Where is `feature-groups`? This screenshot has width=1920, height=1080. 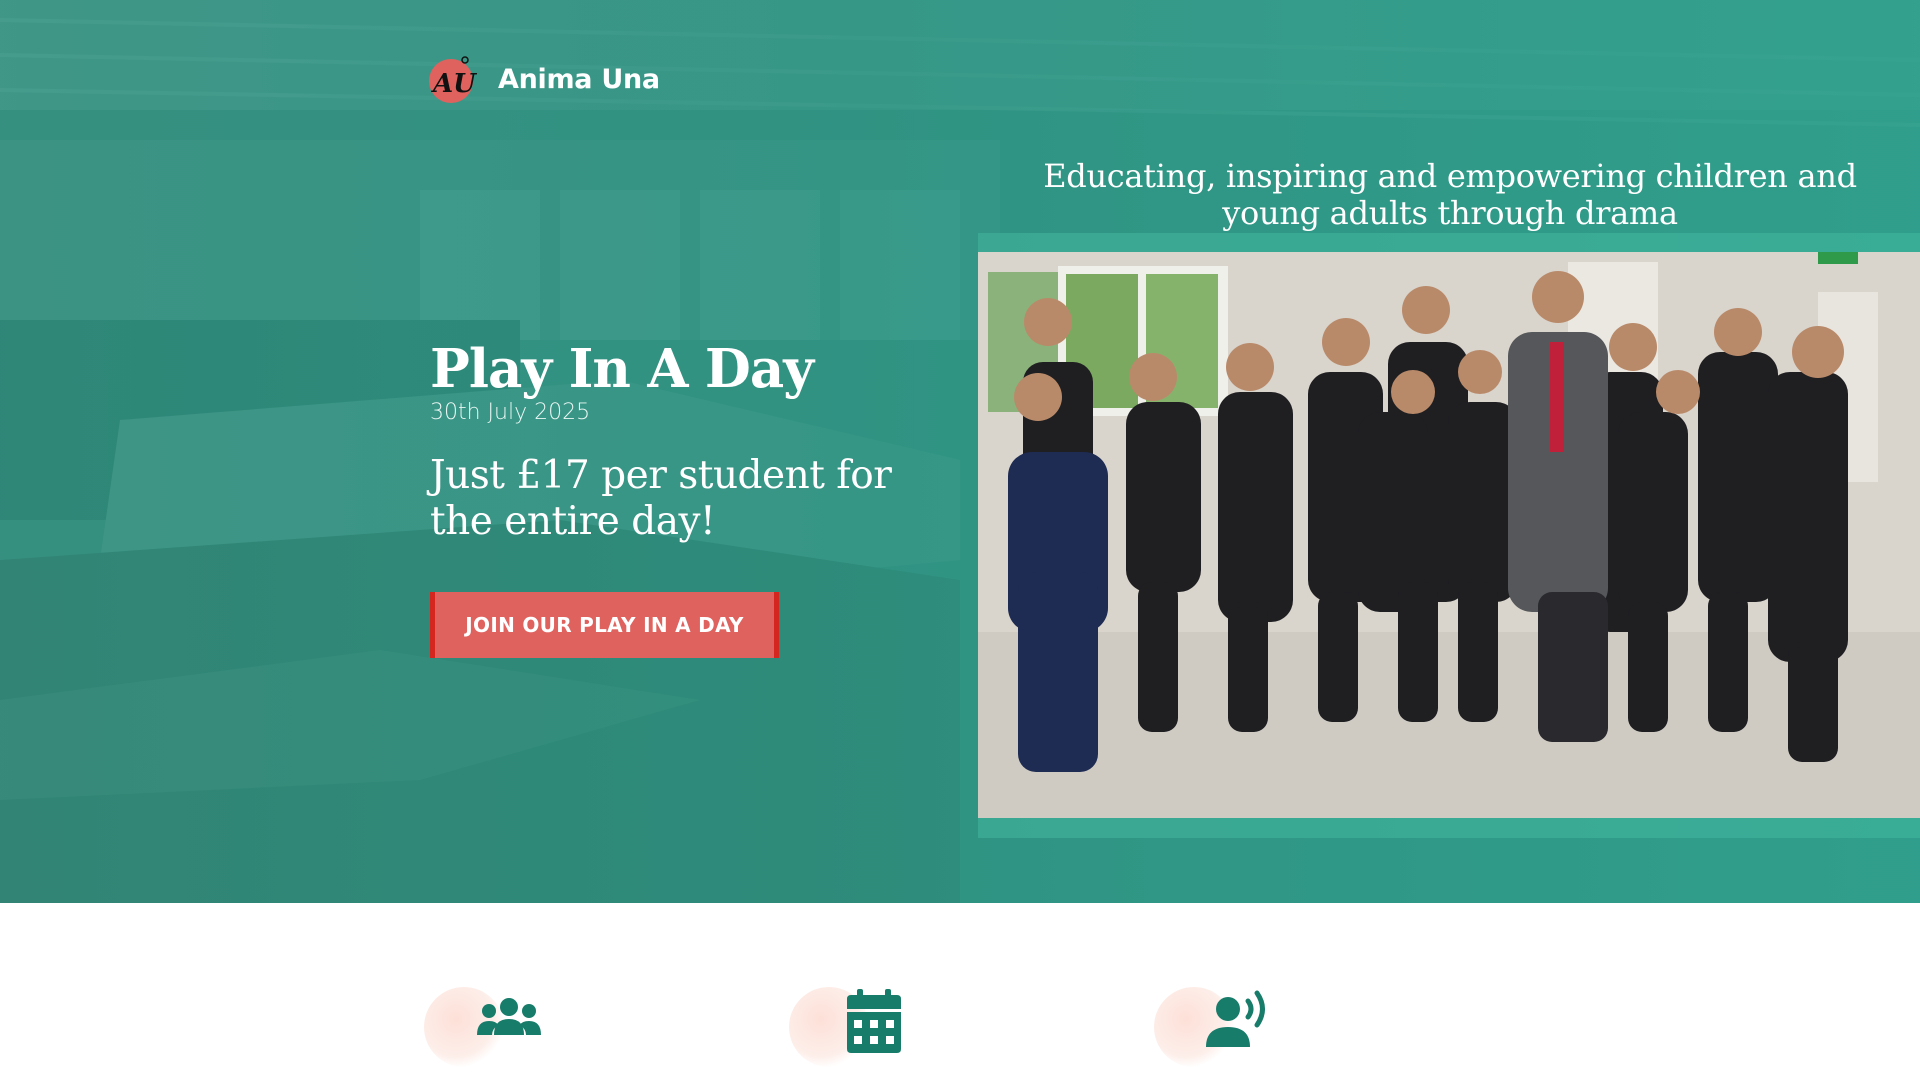 feature-groups is located at coordinates (484, 1027).